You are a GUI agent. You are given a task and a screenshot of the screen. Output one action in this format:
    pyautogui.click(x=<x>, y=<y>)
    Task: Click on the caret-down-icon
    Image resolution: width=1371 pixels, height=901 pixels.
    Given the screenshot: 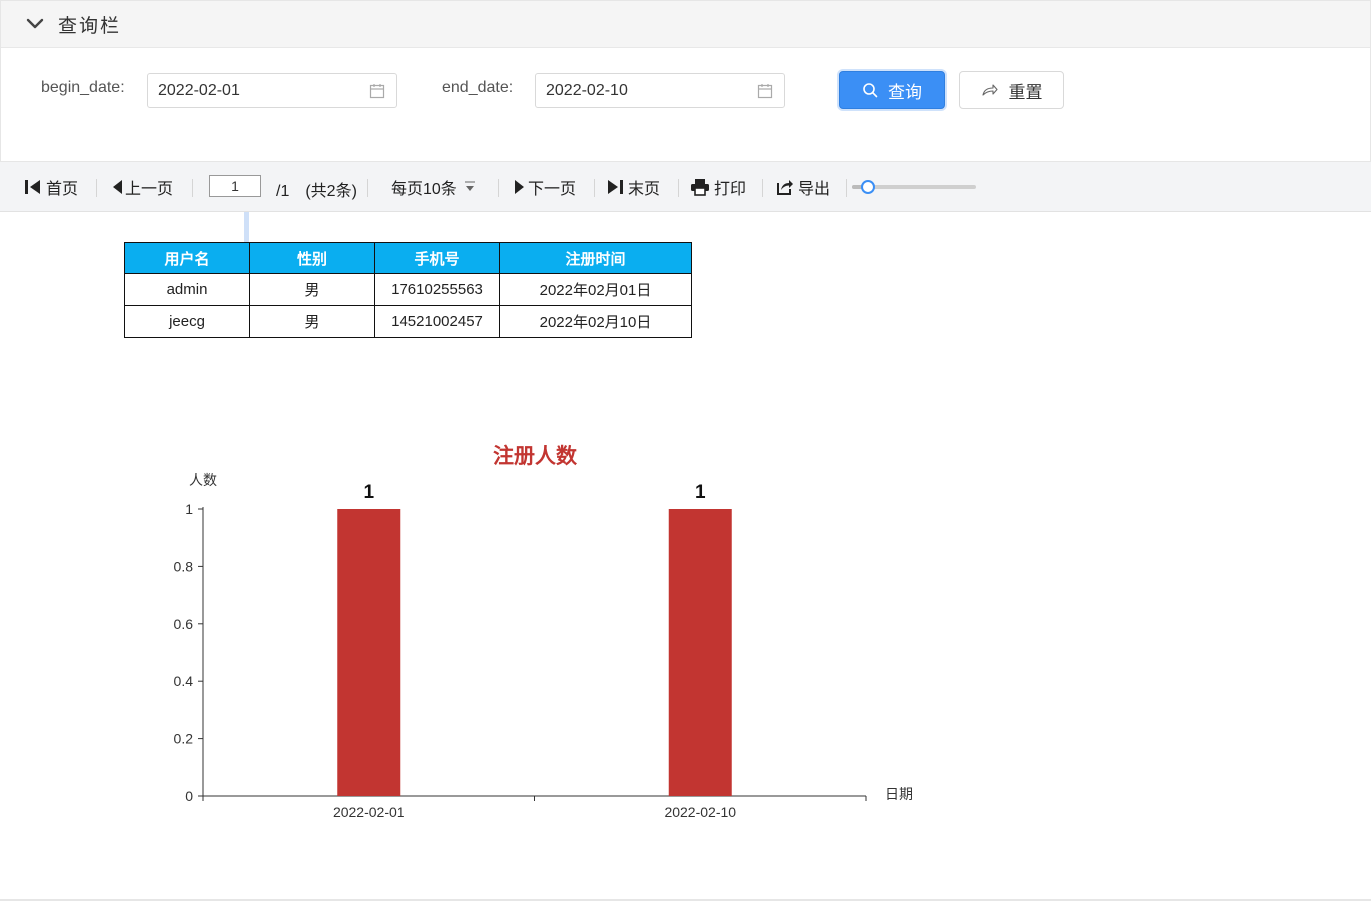 What is the action you would take?
    pyautogui.click(x=469, y=186)
    